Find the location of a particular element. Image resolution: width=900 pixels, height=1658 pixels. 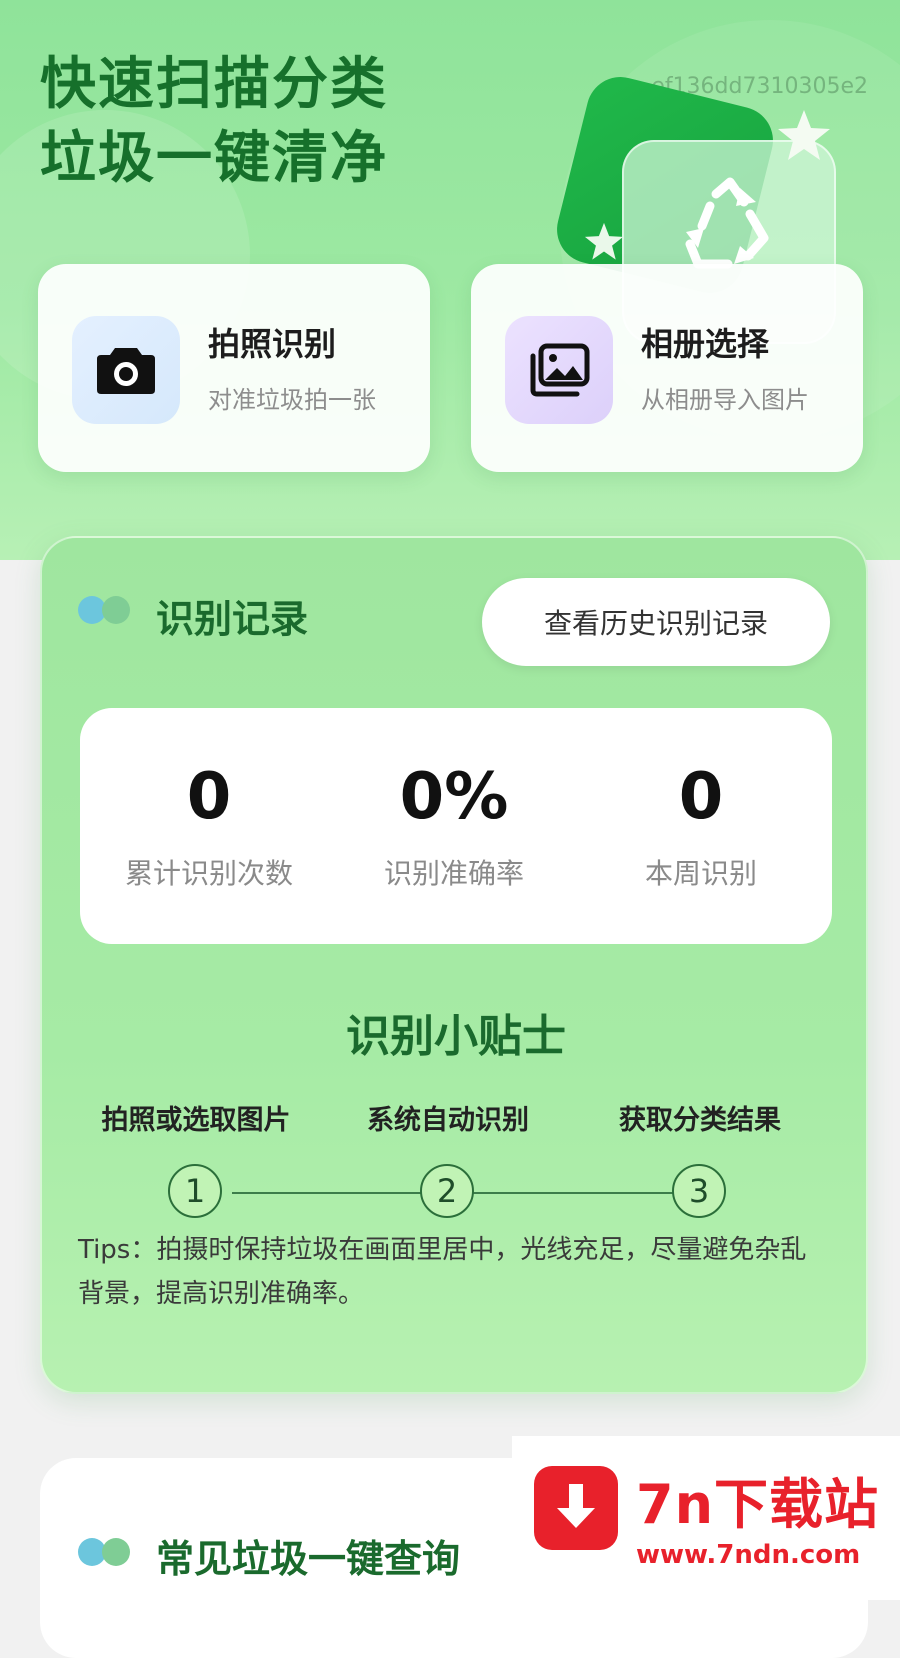

gallery-icon is located at coordinates (560, 370).